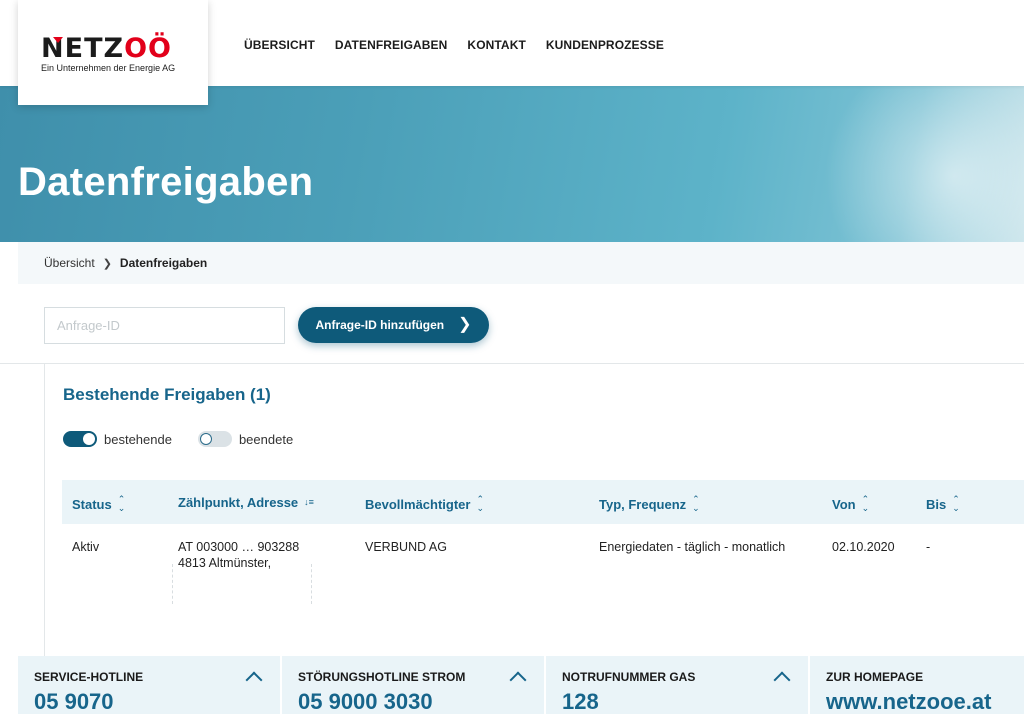  I want to click on footer-stoerungshotline-strom: Störungshotline Strom 05 9000 3030, so click(414, 685).